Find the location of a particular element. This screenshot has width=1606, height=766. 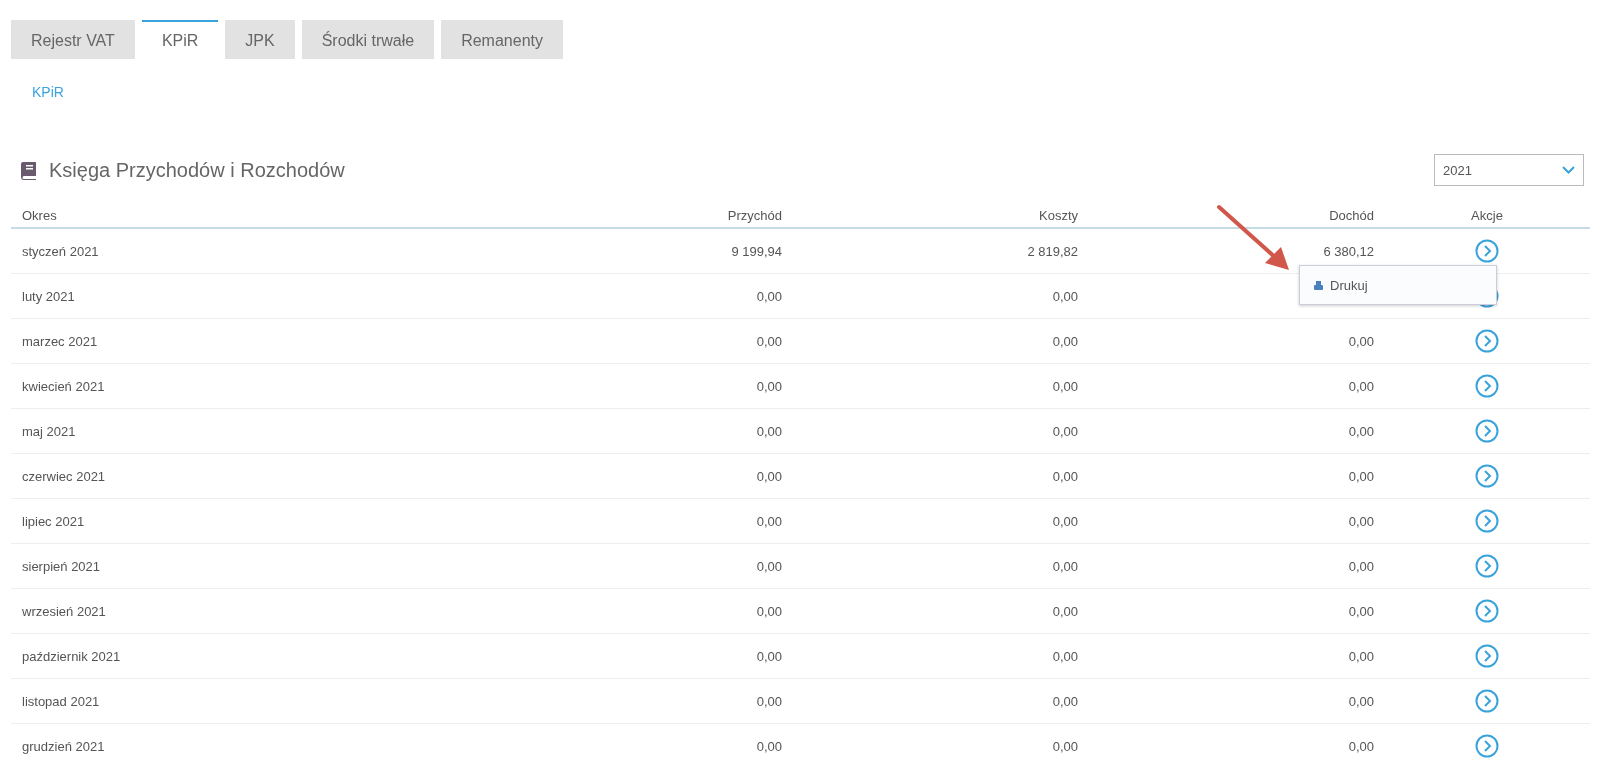

period-cell: maj 2021 is located at coordinates (49, 431).